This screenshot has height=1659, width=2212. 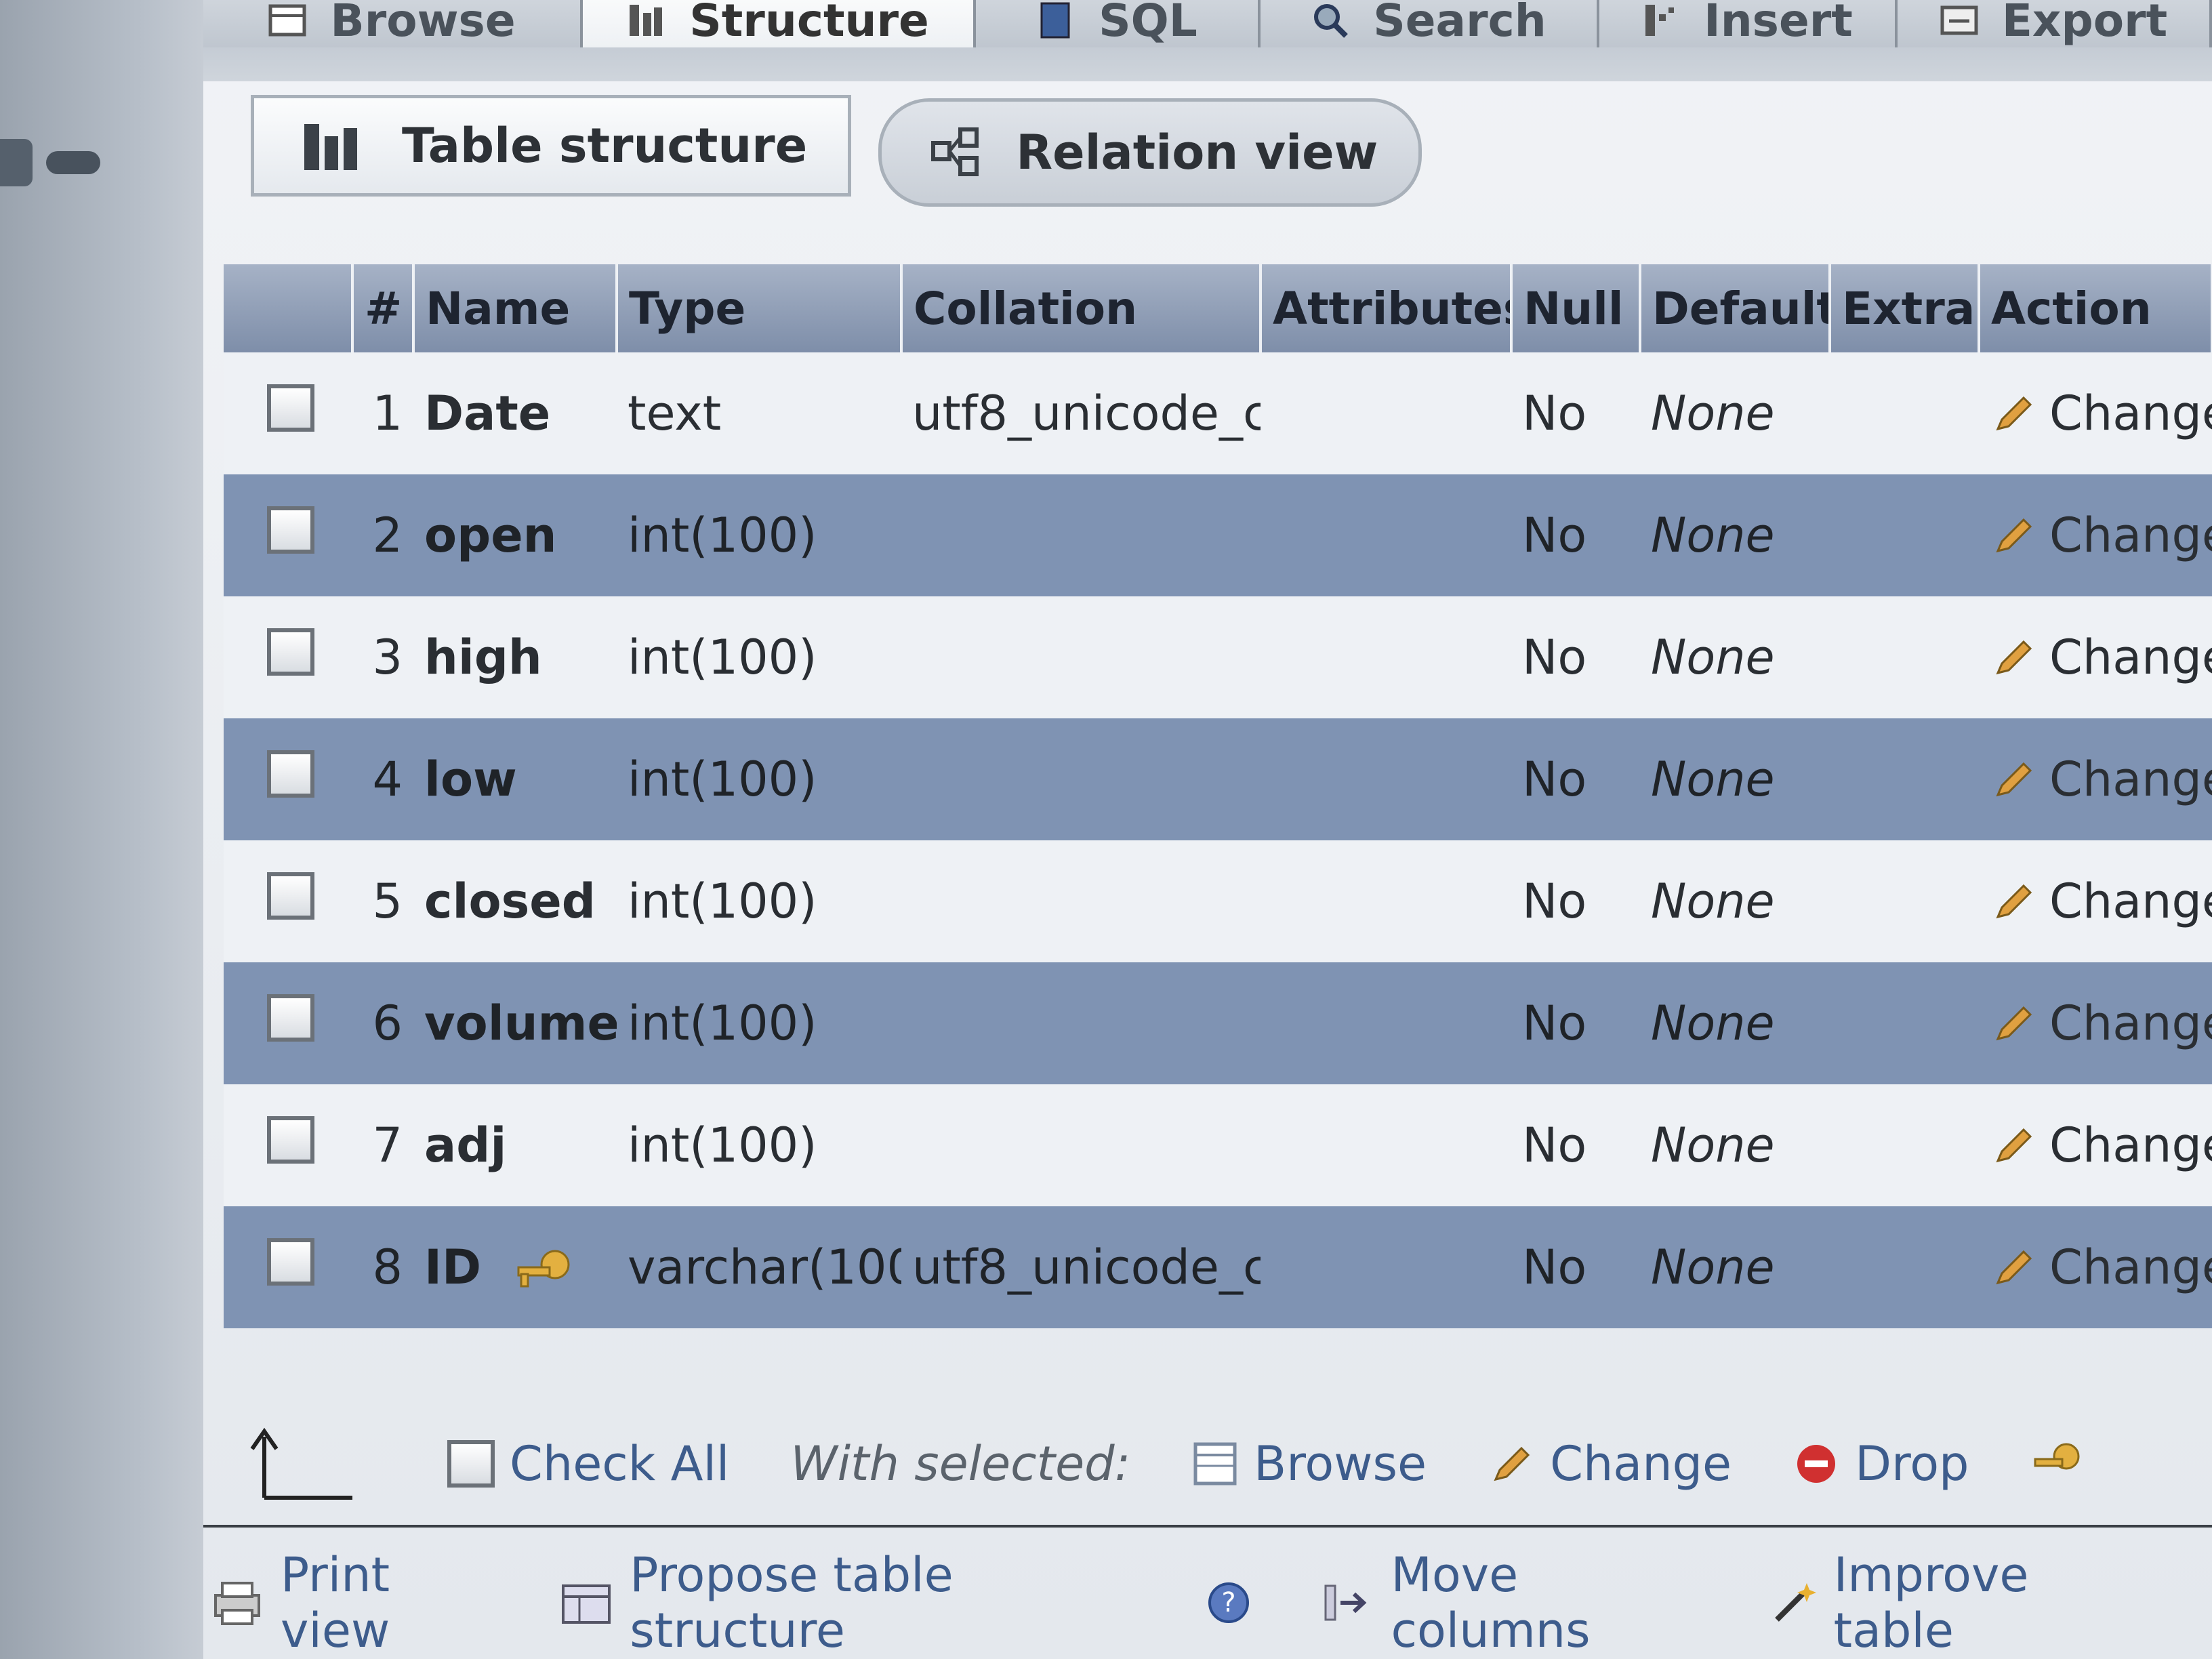 I want to click on column-extra, so click(x=1904, y=413).